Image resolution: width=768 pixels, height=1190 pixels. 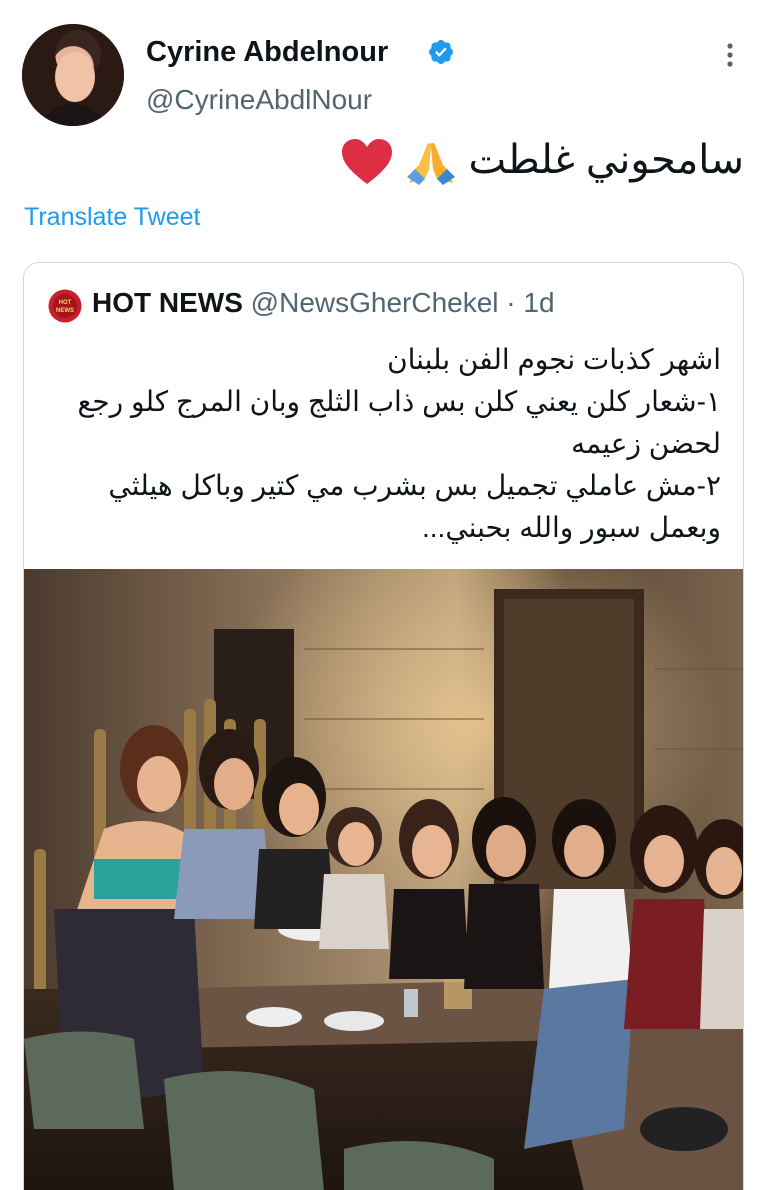 What do you see at coordinates (606, 160) in the screenshot?
I see `tweet-text-content: سامحوني غلطت` at bounding box center [606, 160].